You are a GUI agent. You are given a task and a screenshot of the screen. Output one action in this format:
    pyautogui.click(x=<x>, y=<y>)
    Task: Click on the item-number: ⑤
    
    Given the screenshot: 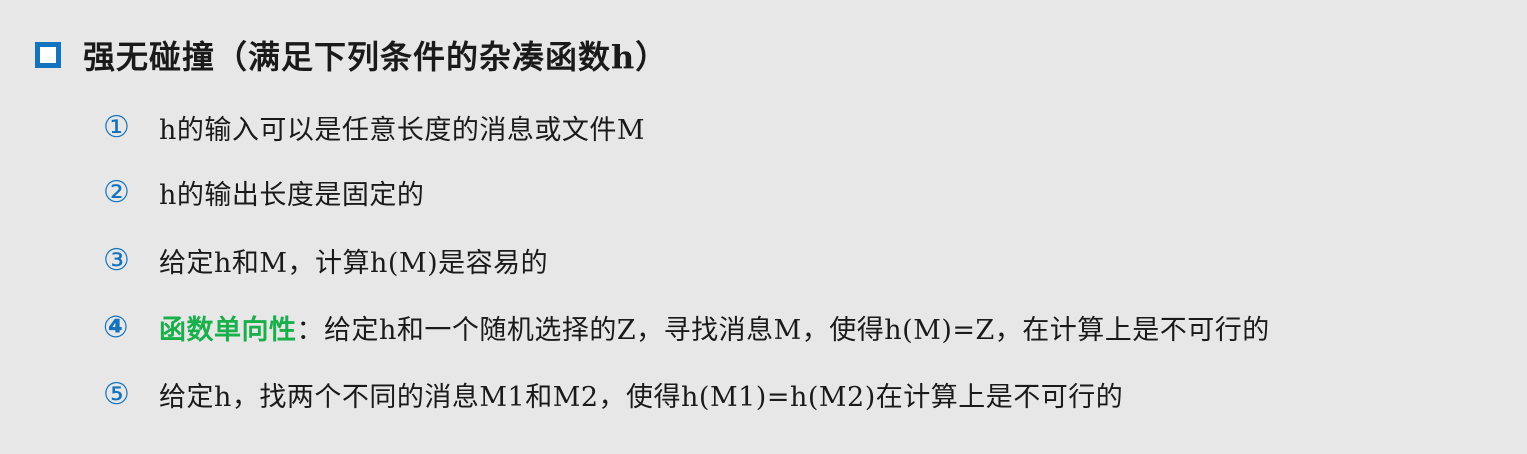 What is the action you would take?
    pyautogui.click(x=116, y=394)
    